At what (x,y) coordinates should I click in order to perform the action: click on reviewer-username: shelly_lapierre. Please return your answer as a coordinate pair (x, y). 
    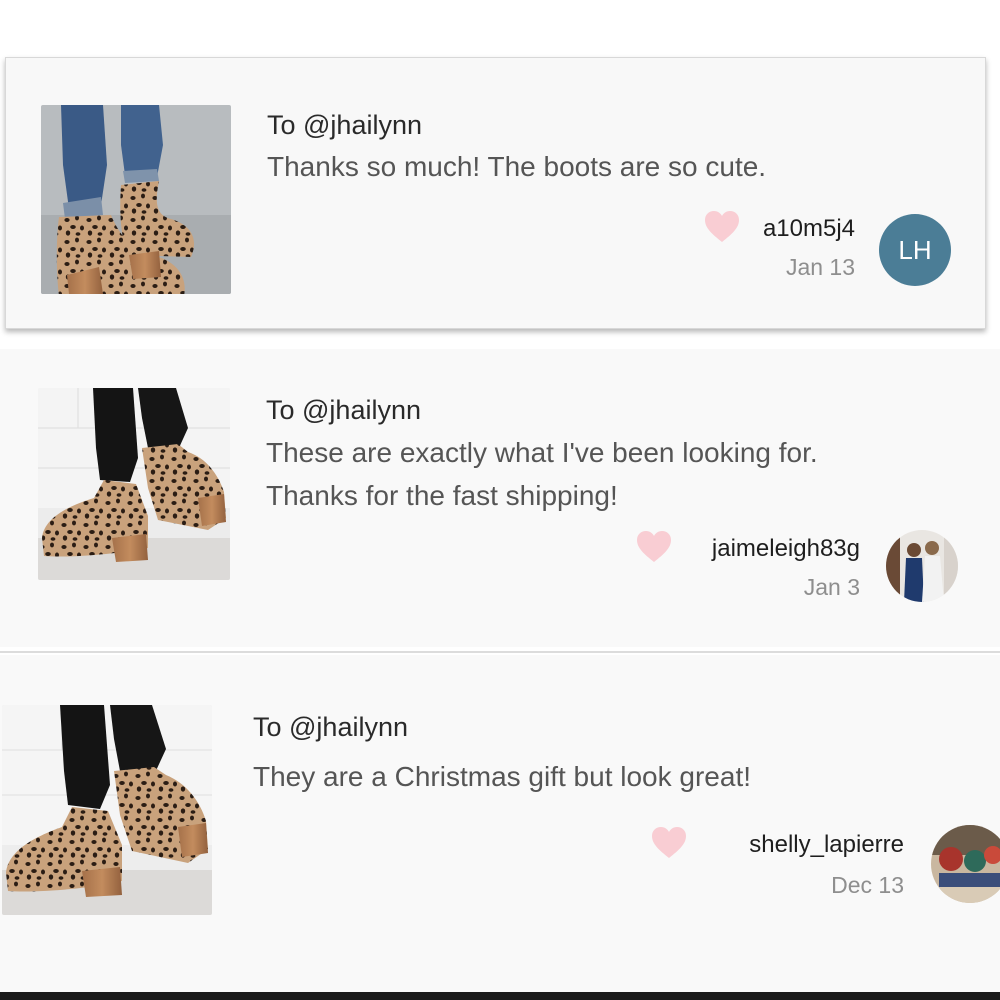
    Looking at the image, I should click on (826, 845).